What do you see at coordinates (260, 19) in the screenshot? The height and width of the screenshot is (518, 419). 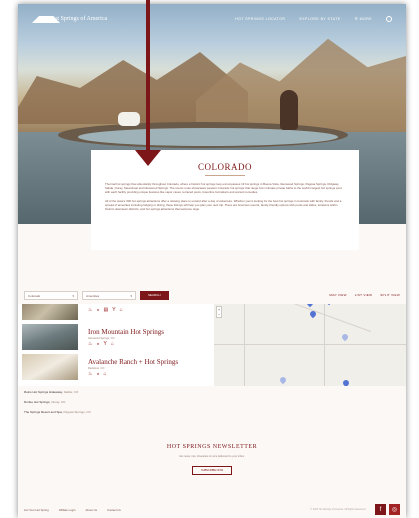 I see `nav-hot-springs-locator: HOT SPRINGS LOCATOR` at bounding box center [260, 19].